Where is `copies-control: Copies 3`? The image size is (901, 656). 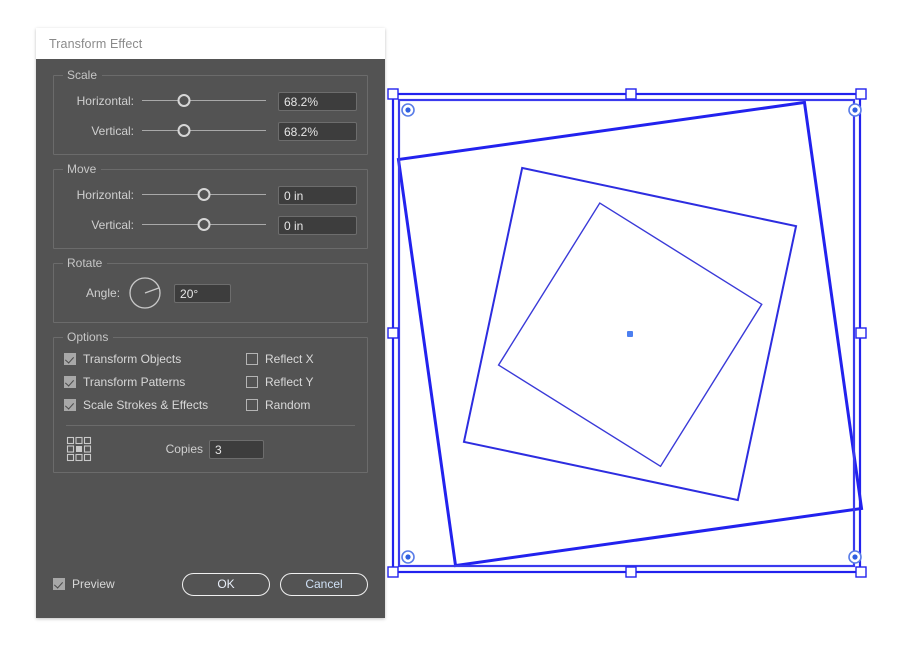
copies-control: Copies 3 is located at coordinates (214, 449).